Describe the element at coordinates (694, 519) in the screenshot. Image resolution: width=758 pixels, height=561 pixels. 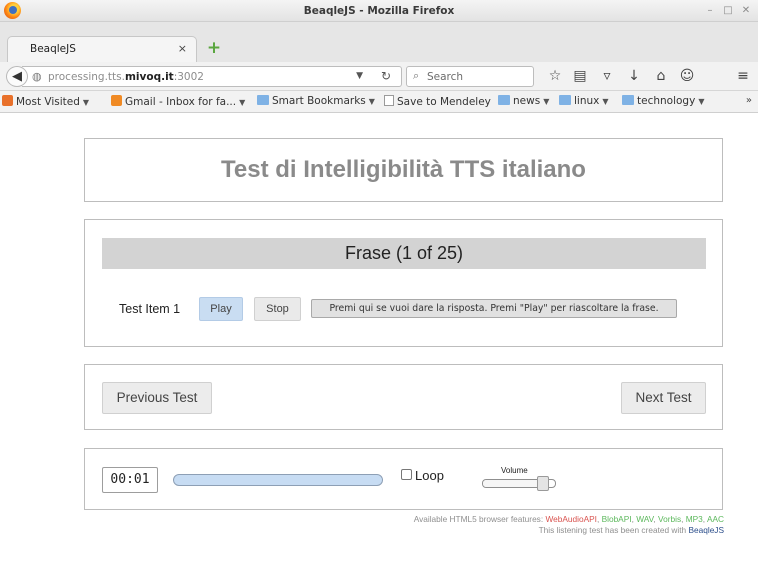
I see `feature-mp3: MP3` at that location.